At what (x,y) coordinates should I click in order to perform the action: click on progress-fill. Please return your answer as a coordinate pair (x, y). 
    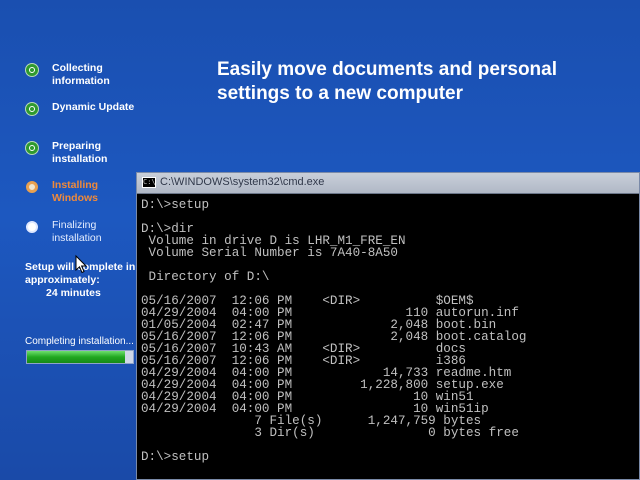
    Looking at the image, I should click on (76, 357).